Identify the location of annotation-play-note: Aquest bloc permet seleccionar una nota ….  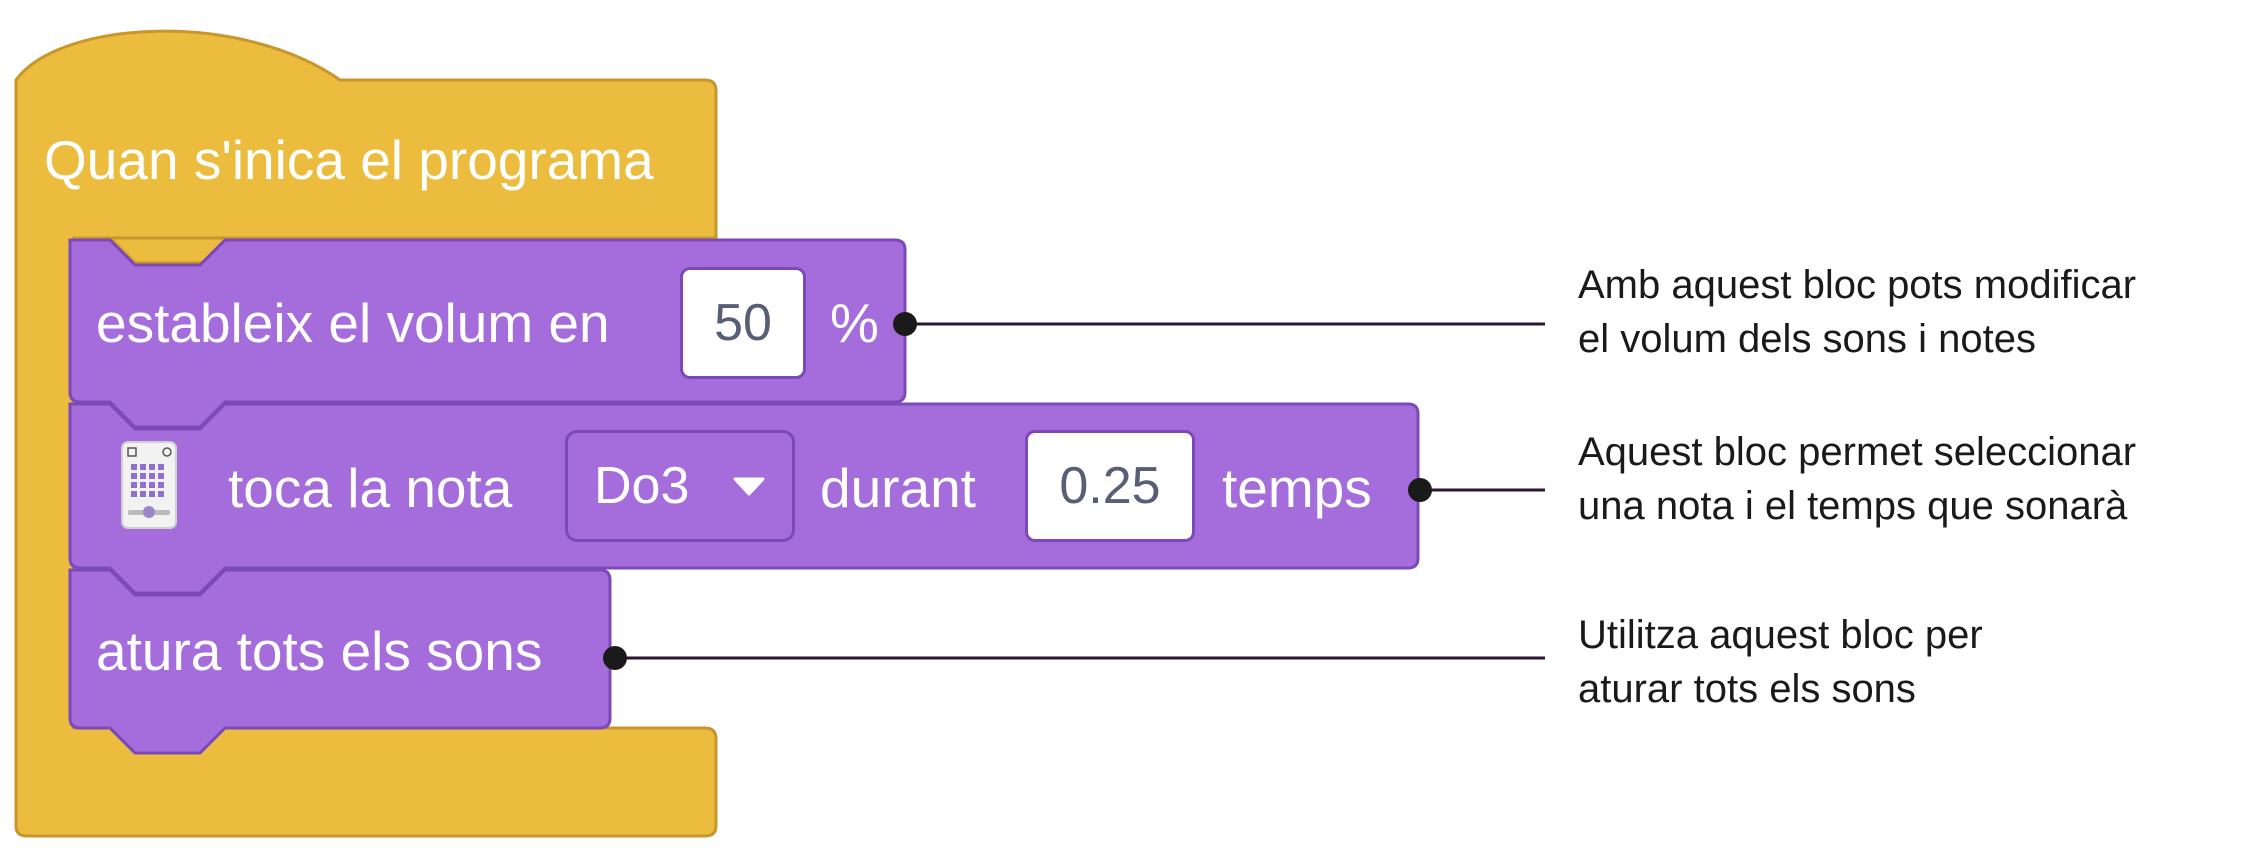
(1857, 479).